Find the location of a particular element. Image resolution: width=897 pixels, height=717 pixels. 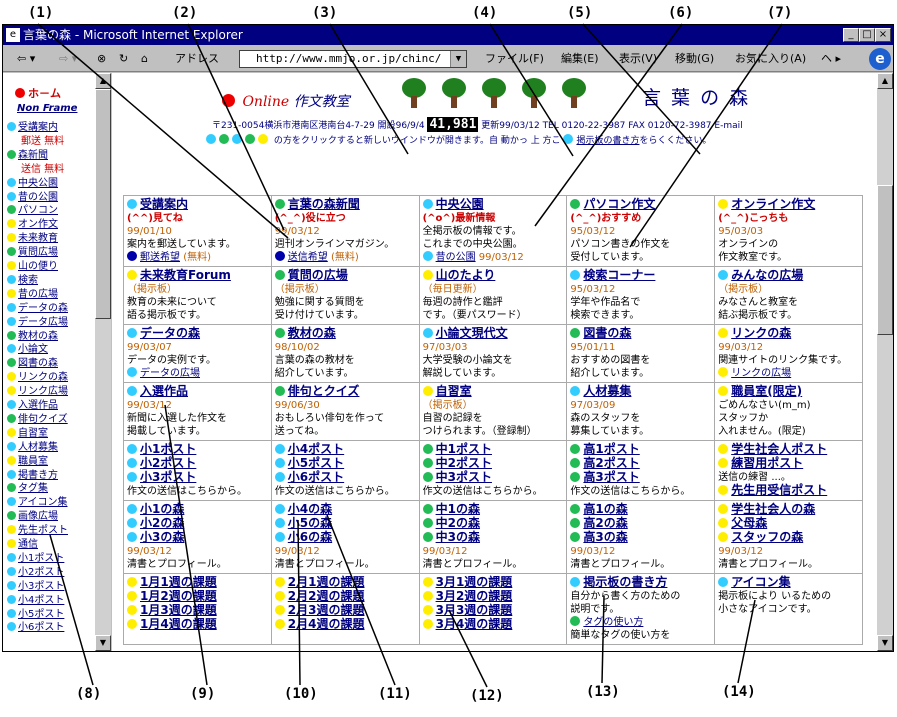

sidebar-item: 入選作品 is located at coordinates (32, 405).